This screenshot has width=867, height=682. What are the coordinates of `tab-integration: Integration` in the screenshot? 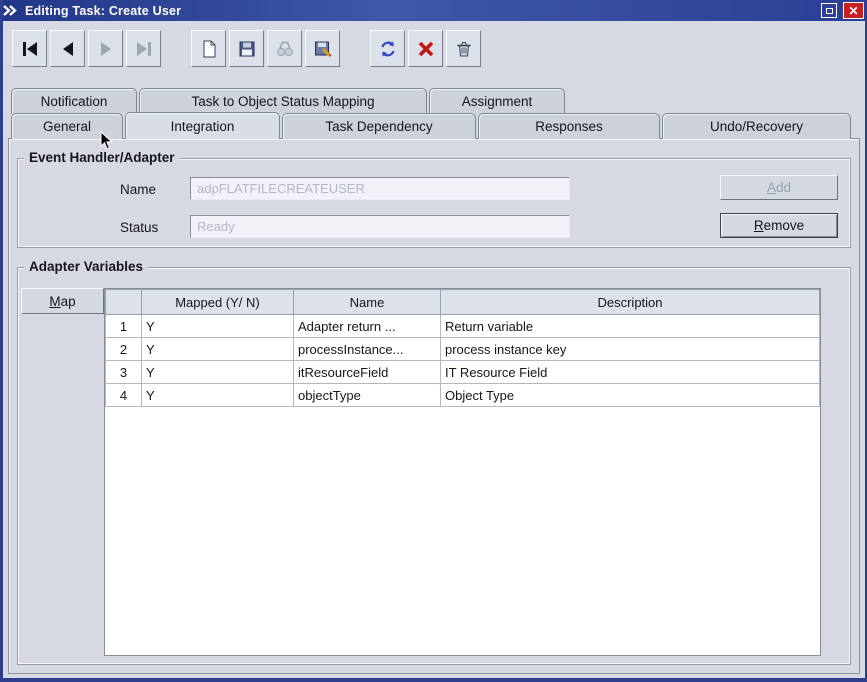 It's located at (202, 125).